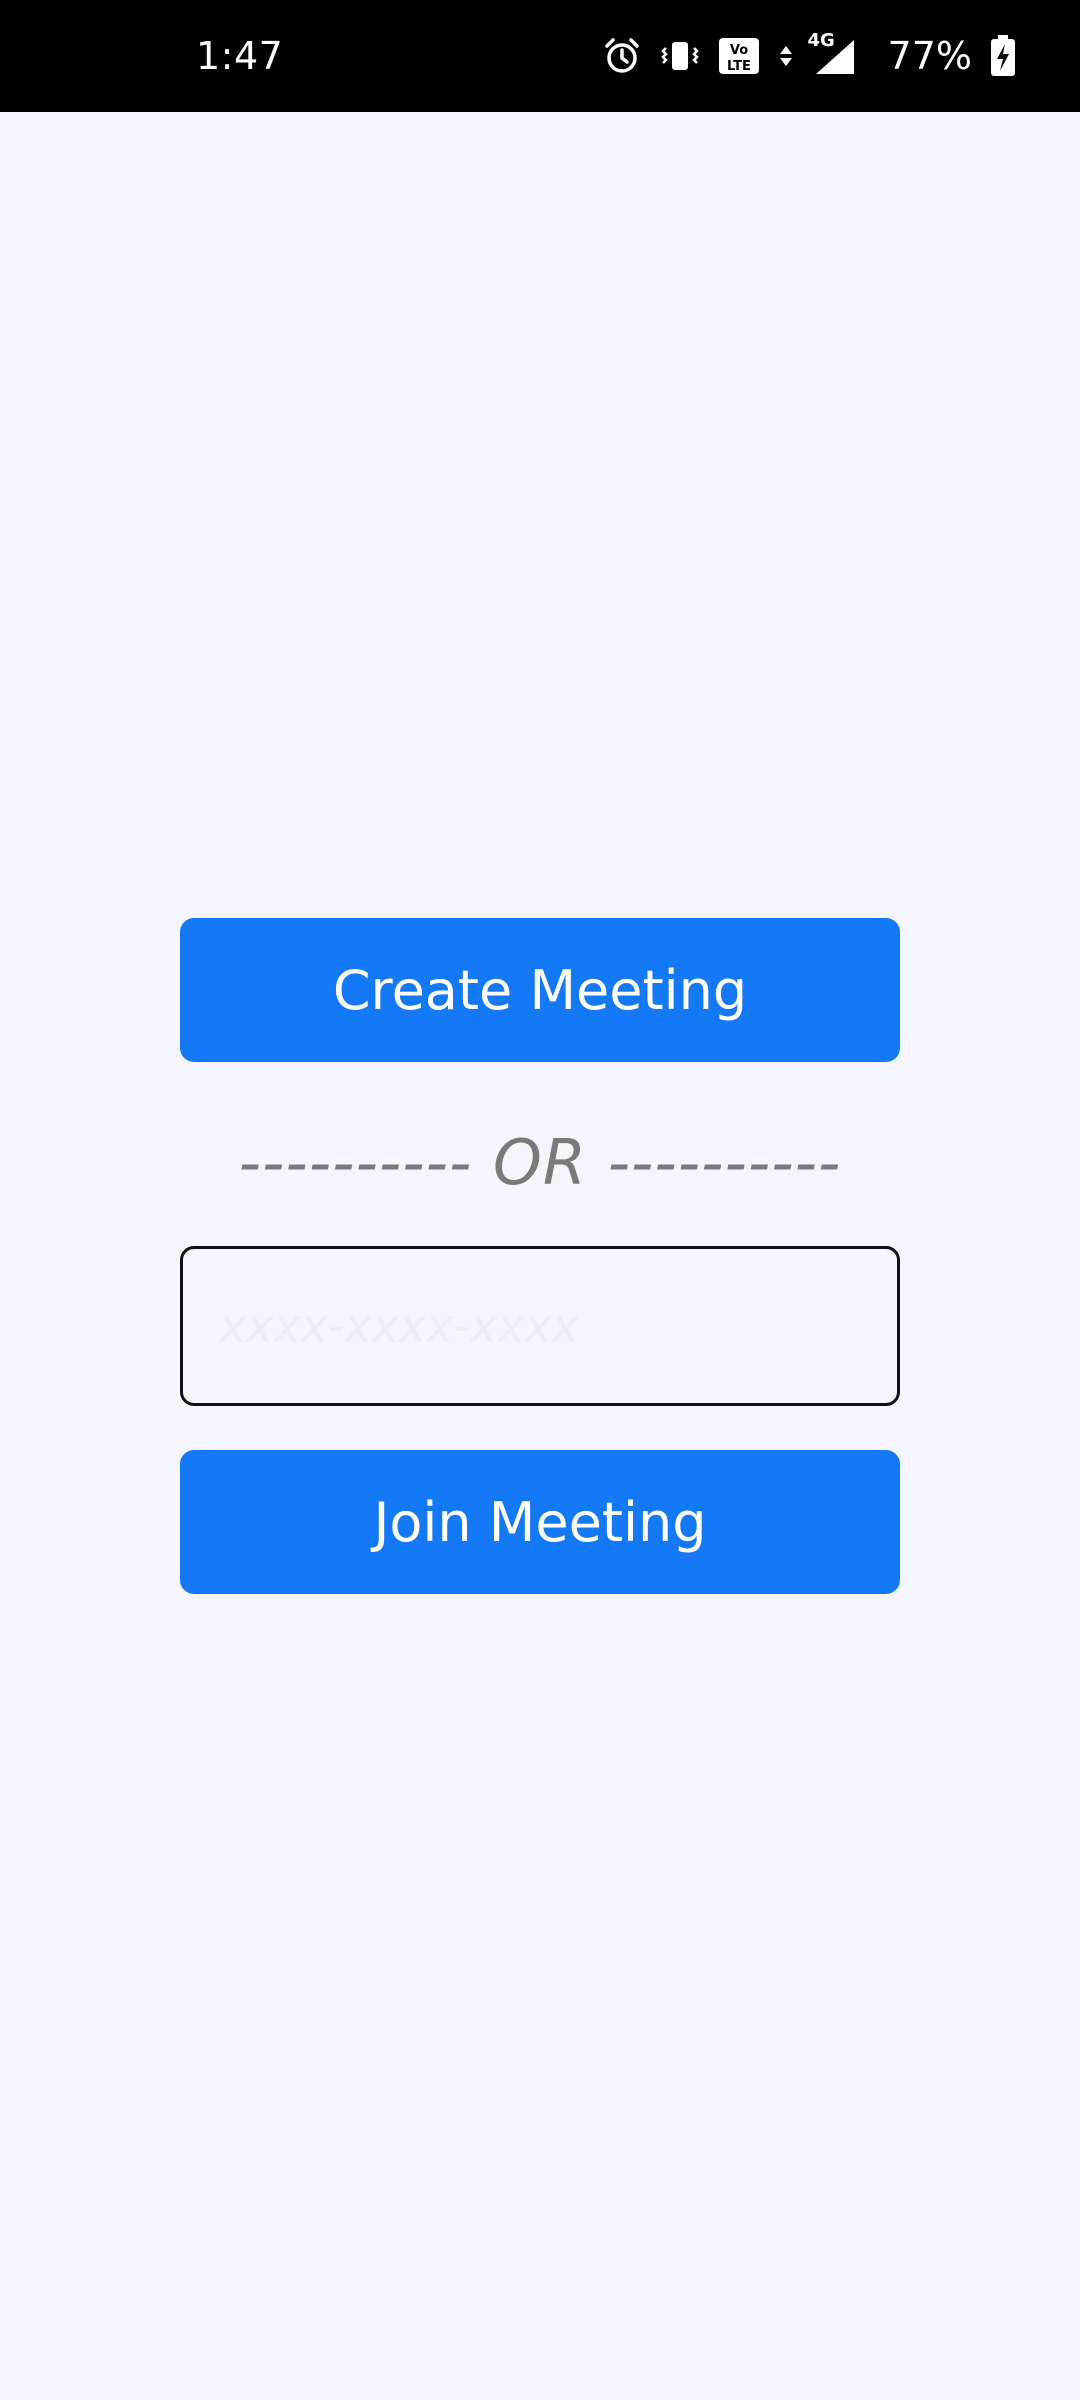 The image size is (1080, 2400). Describe the element at coordinates (738, 50) in the screenshot. I see `svg-text: Vo` at that location.